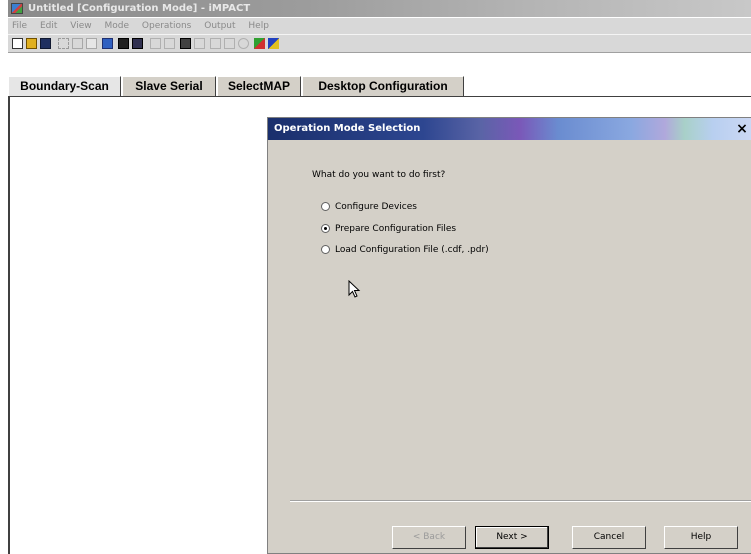 The height and width of the screenshot is (554, 751). Describe the element at coordinates (379, 175) in the screenshot. I see `dialog-question: What do you want to do first?` at that location.